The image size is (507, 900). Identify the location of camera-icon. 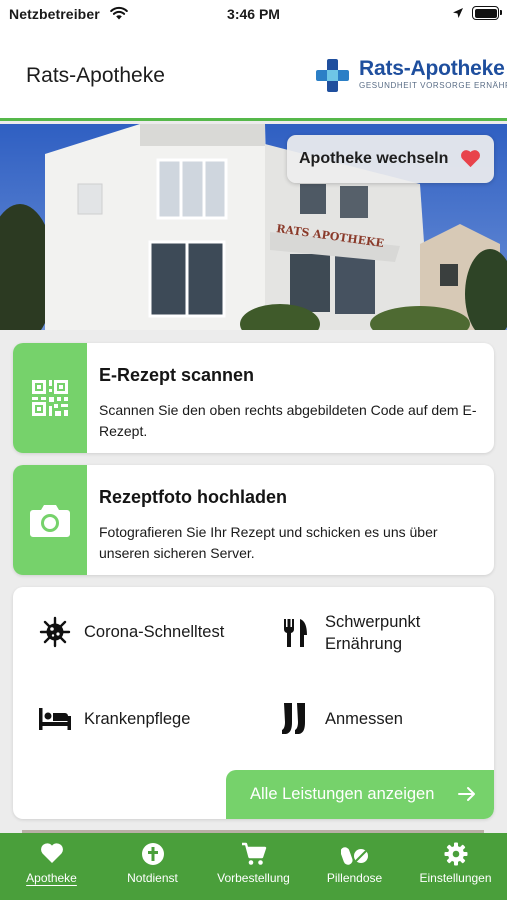
(50, 521).